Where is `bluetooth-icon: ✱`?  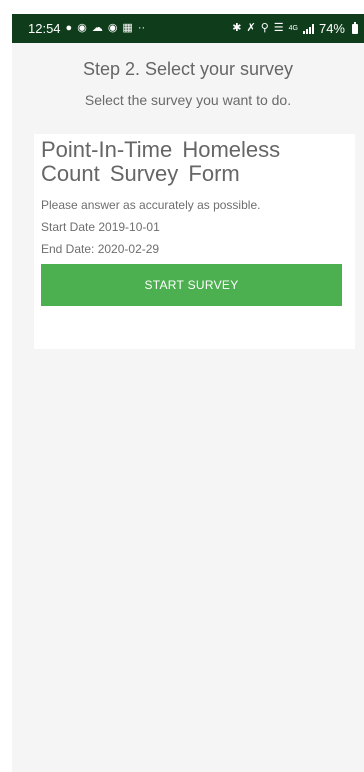 bluetooth-icon: ✱ is located at coordinates (237, 28).